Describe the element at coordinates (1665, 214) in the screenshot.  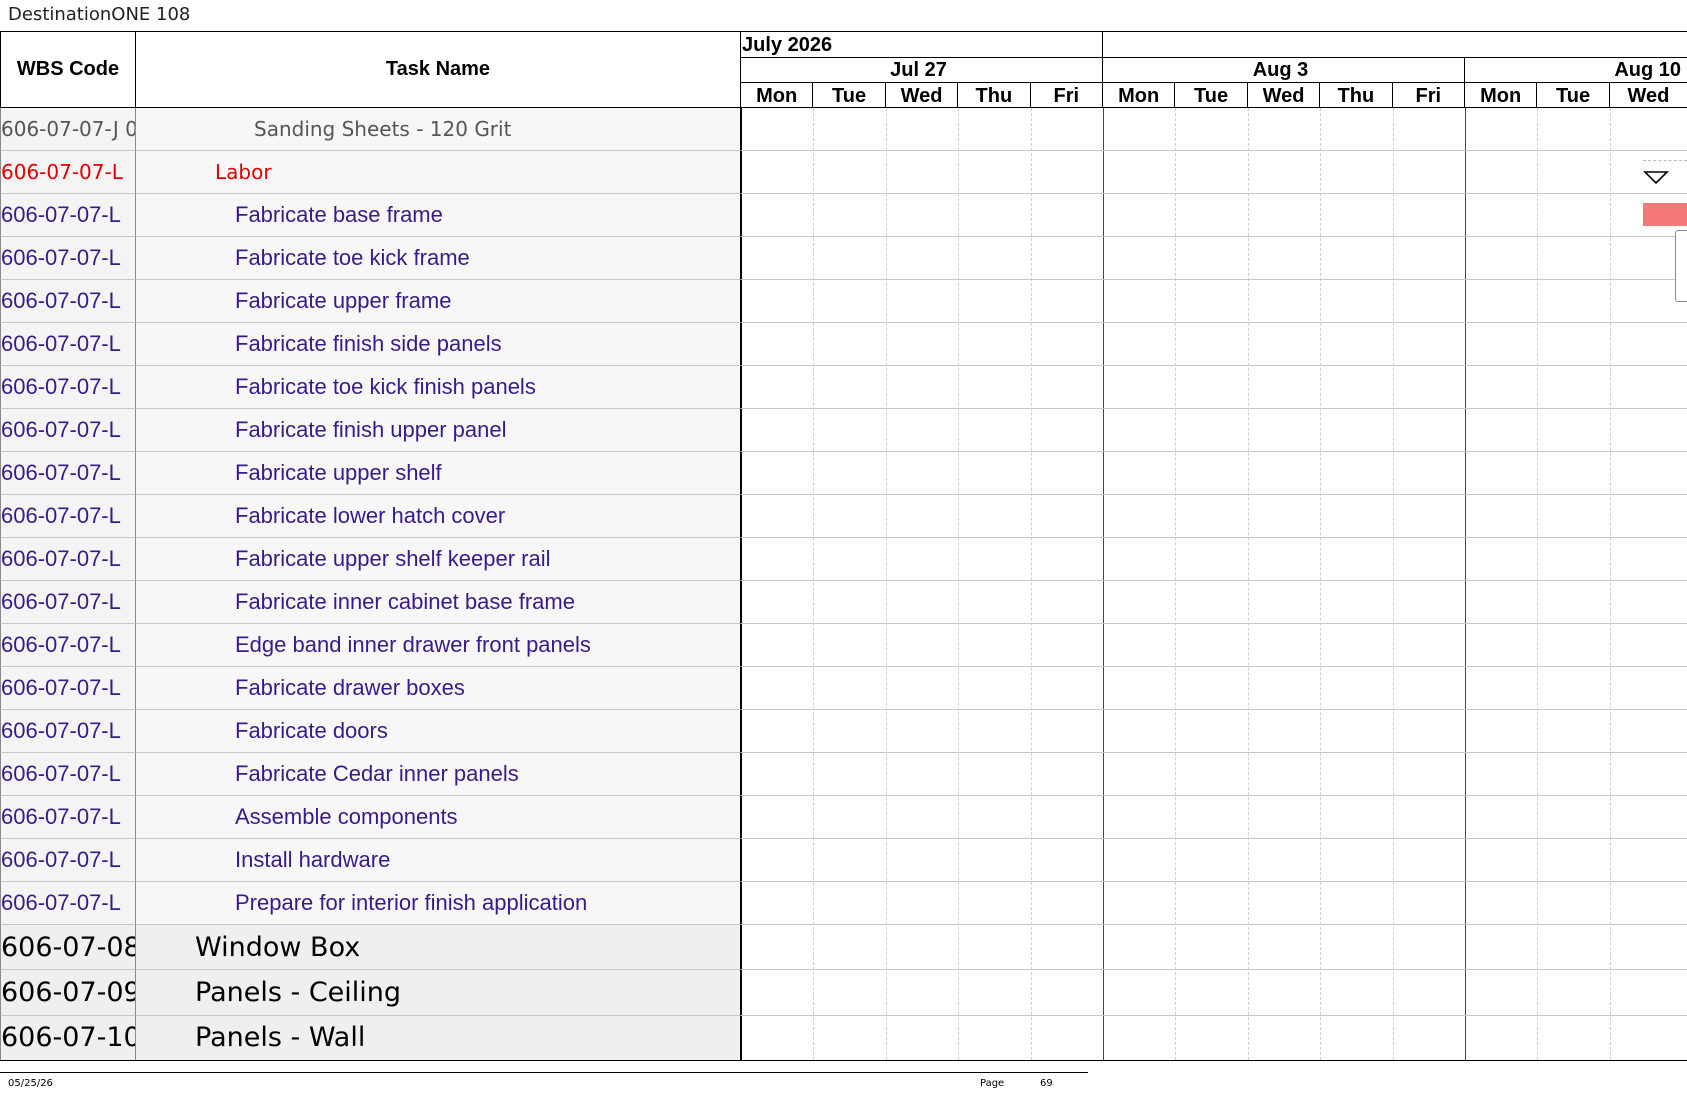
I see `task-bar-fabricate-base-frame` at that location.